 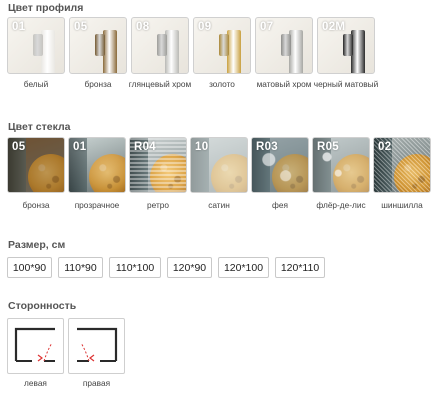 What do you see at coordinates (135, 267) in the screenshot?
I see `size-option-button: 110*100` at bounding box center [135, 267].